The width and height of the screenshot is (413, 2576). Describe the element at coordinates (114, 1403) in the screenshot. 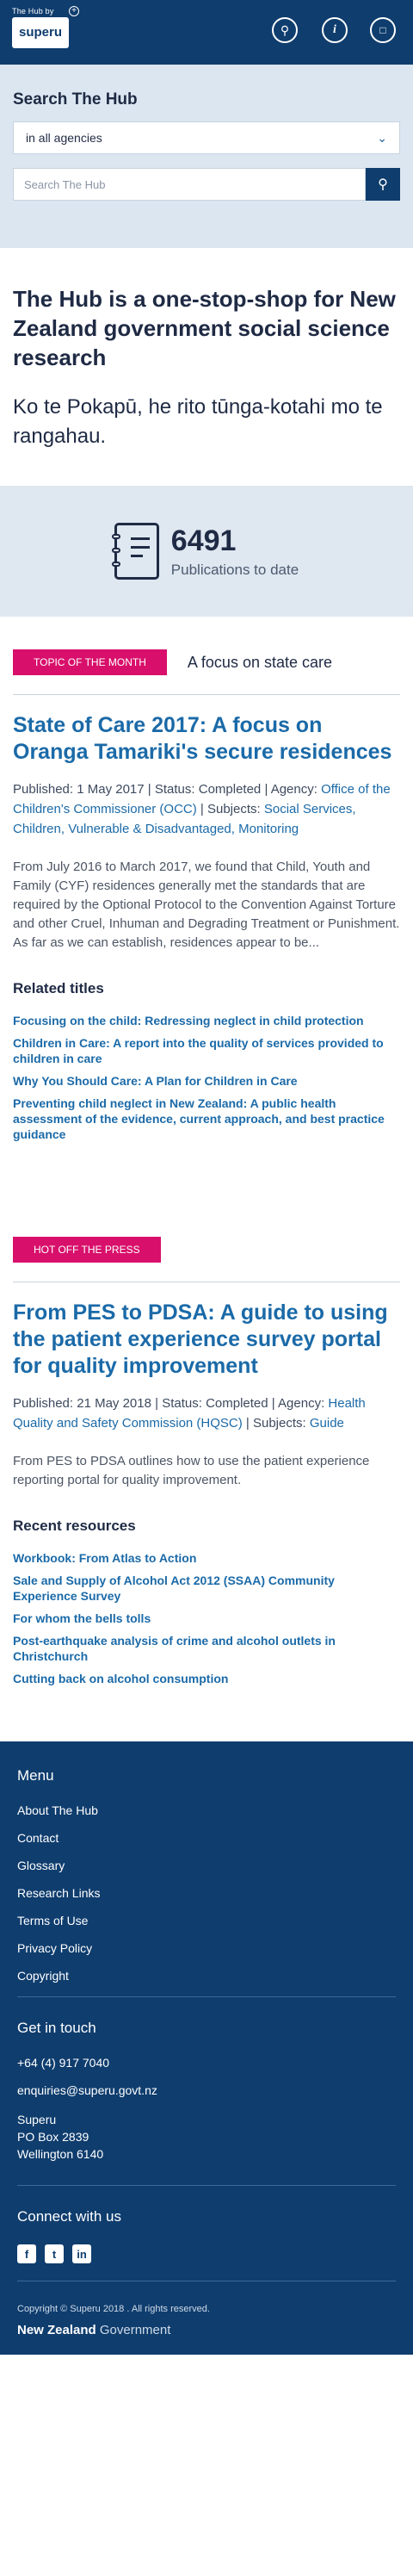

I see `published-date: 21 May 2018` at that location.